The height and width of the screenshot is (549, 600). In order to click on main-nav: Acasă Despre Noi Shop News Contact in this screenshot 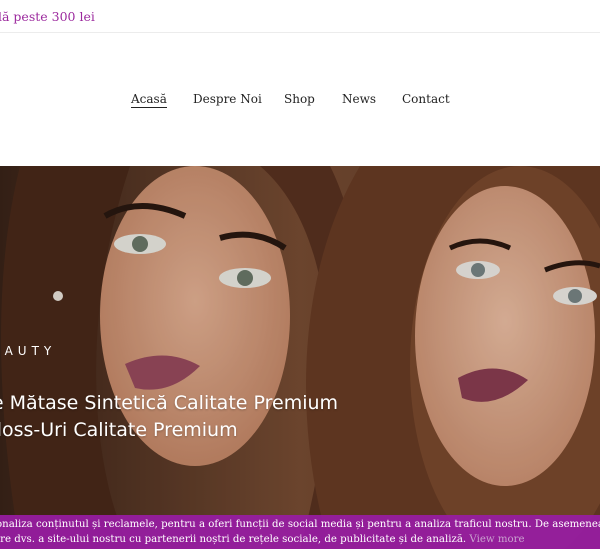, I will do `click(300, 102)`.